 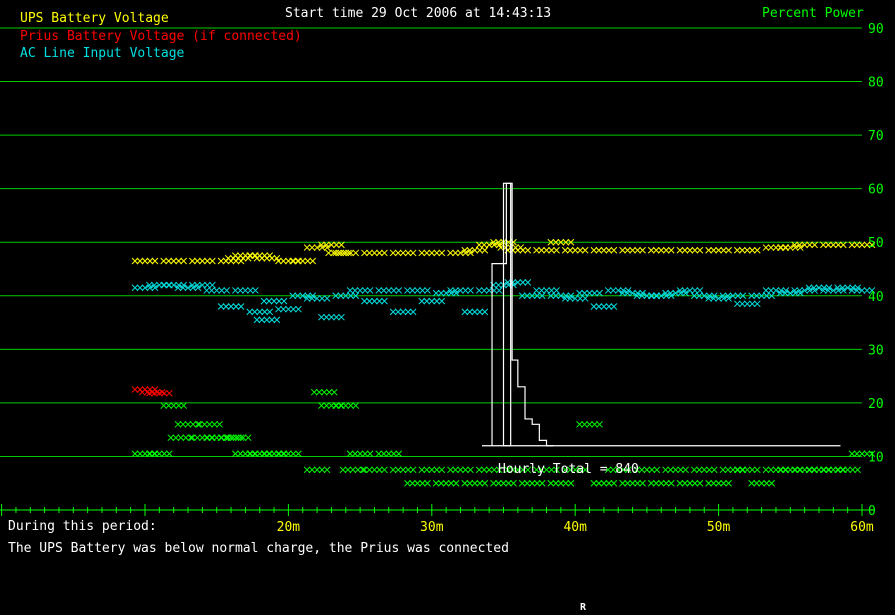 What do you see at coordinates (876, 457) in the screenshot?
I see `y-tick-label-10: 10` at bounding box center [876, 457].